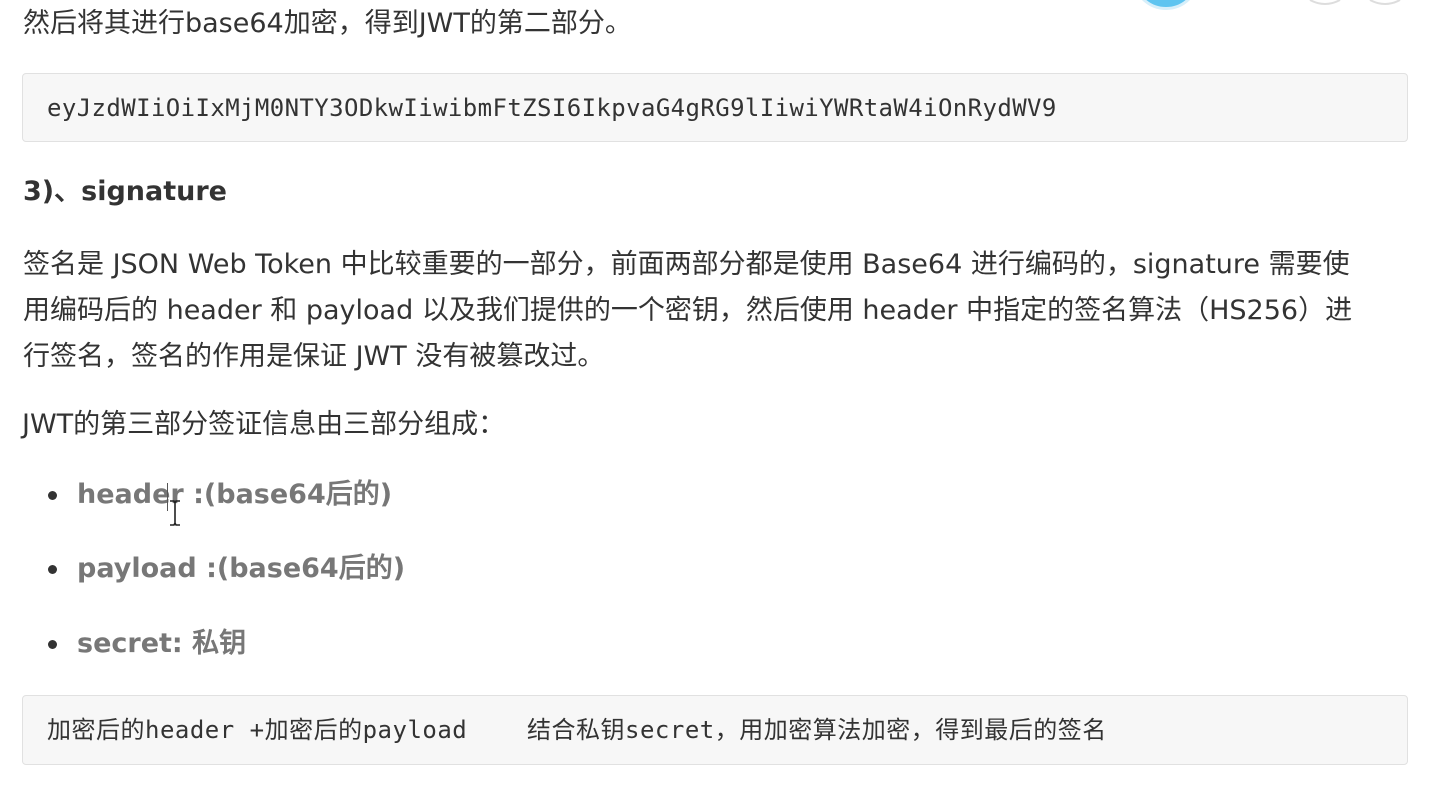  I want to click on paragraph-intro: 然后将其进行base64加密，得到JWT的第二部分。, so click(327, 23).